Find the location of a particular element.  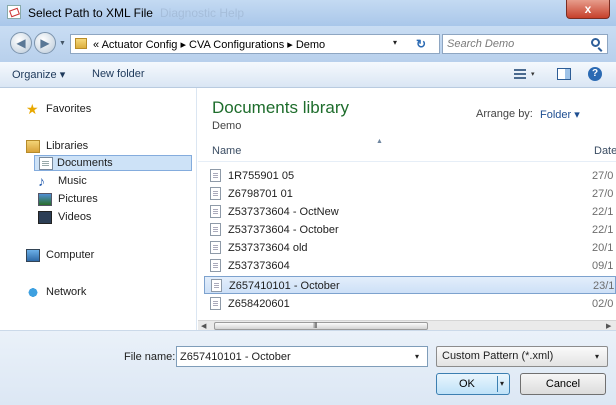

sidebar-item-label: Computer is located at coordinates (70, 255).